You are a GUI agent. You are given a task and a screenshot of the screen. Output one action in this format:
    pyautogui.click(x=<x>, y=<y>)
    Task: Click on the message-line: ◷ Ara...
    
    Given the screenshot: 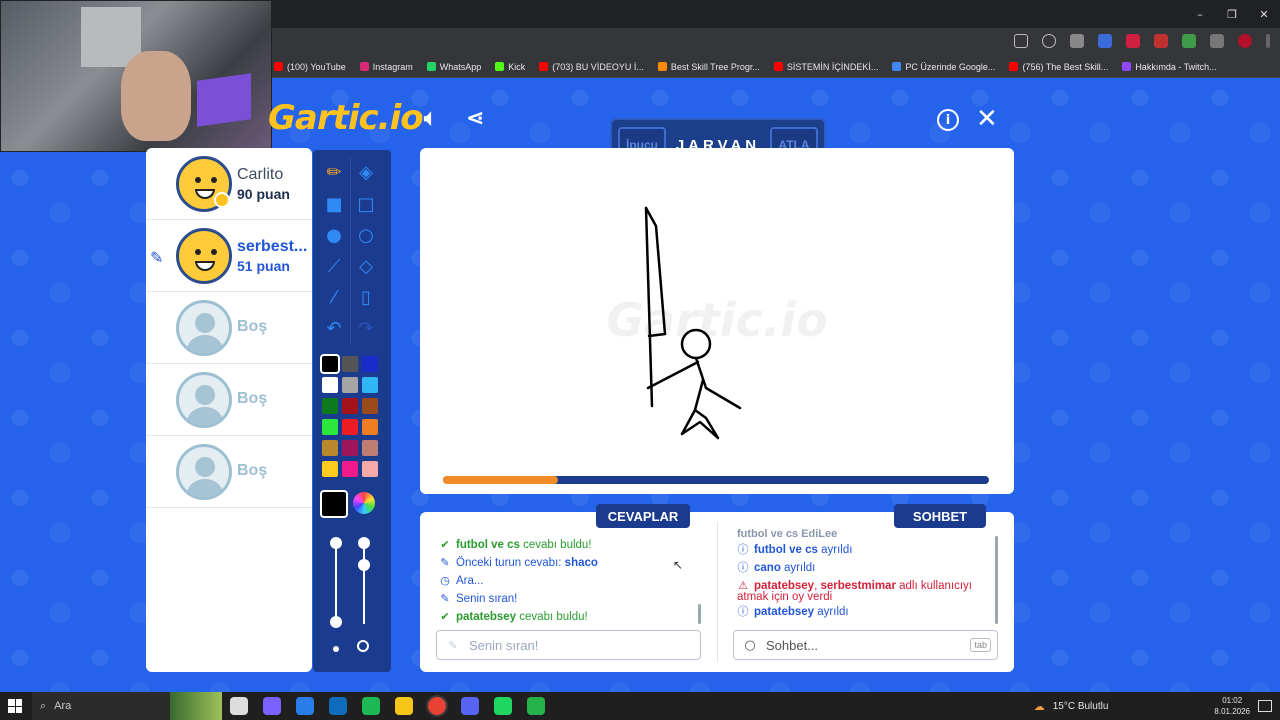 What is the action you would take?
    pyautogui.click(x=569, y=581)
    